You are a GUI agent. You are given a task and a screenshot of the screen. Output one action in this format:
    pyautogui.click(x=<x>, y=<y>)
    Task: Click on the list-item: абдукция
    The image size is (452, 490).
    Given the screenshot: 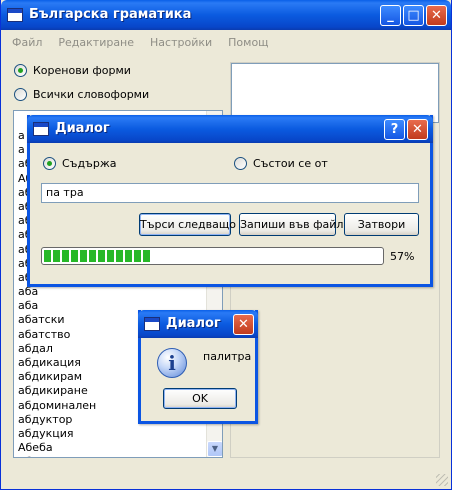 What is the action you would take?
    pyautogui.click(x=118, y=434)
    